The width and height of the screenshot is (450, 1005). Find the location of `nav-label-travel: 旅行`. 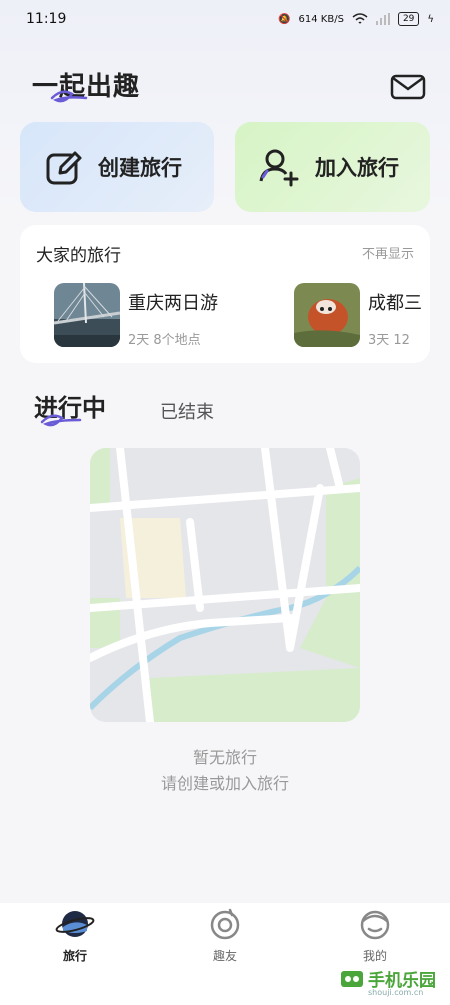

nav-label-travel: 旅行 is located at coordinates (74, 956).